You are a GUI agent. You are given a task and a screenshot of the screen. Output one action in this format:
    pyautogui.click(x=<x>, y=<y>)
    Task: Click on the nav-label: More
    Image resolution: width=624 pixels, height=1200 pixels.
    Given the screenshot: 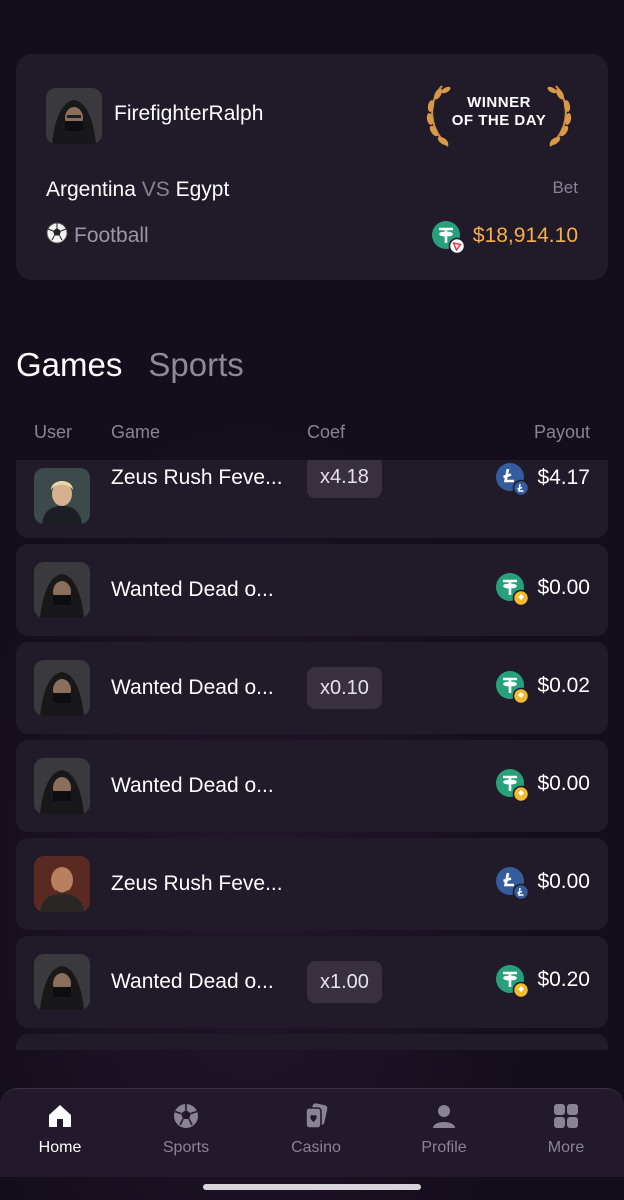 What is the action you would take?
    pyautogui.click(x=566, y=1147)
    